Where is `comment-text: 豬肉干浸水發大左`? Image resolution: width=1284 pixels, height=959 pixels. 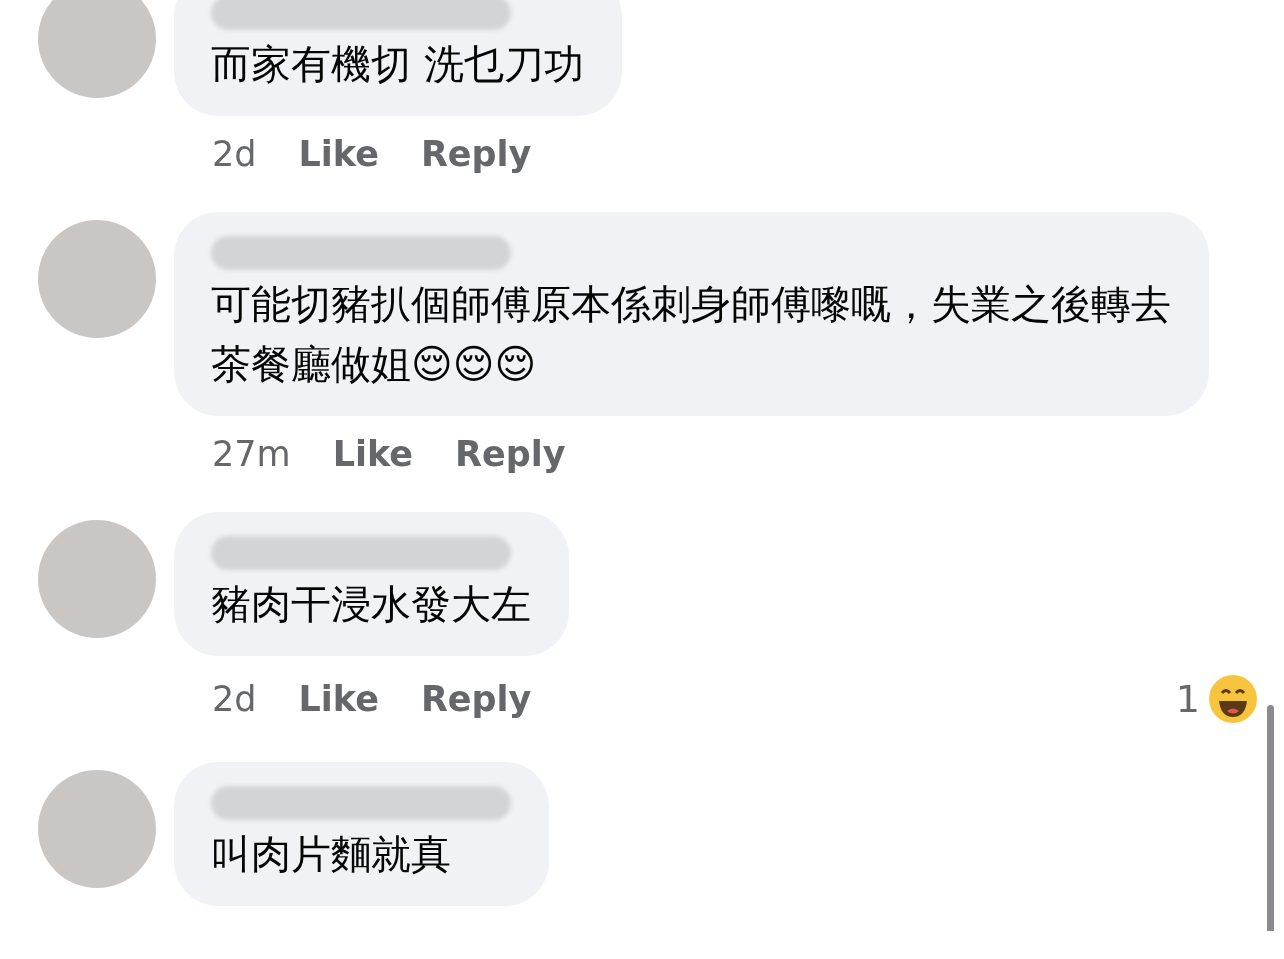 comment-text: 豬肉干浸水發大左 is located at coordinates (371, 604).